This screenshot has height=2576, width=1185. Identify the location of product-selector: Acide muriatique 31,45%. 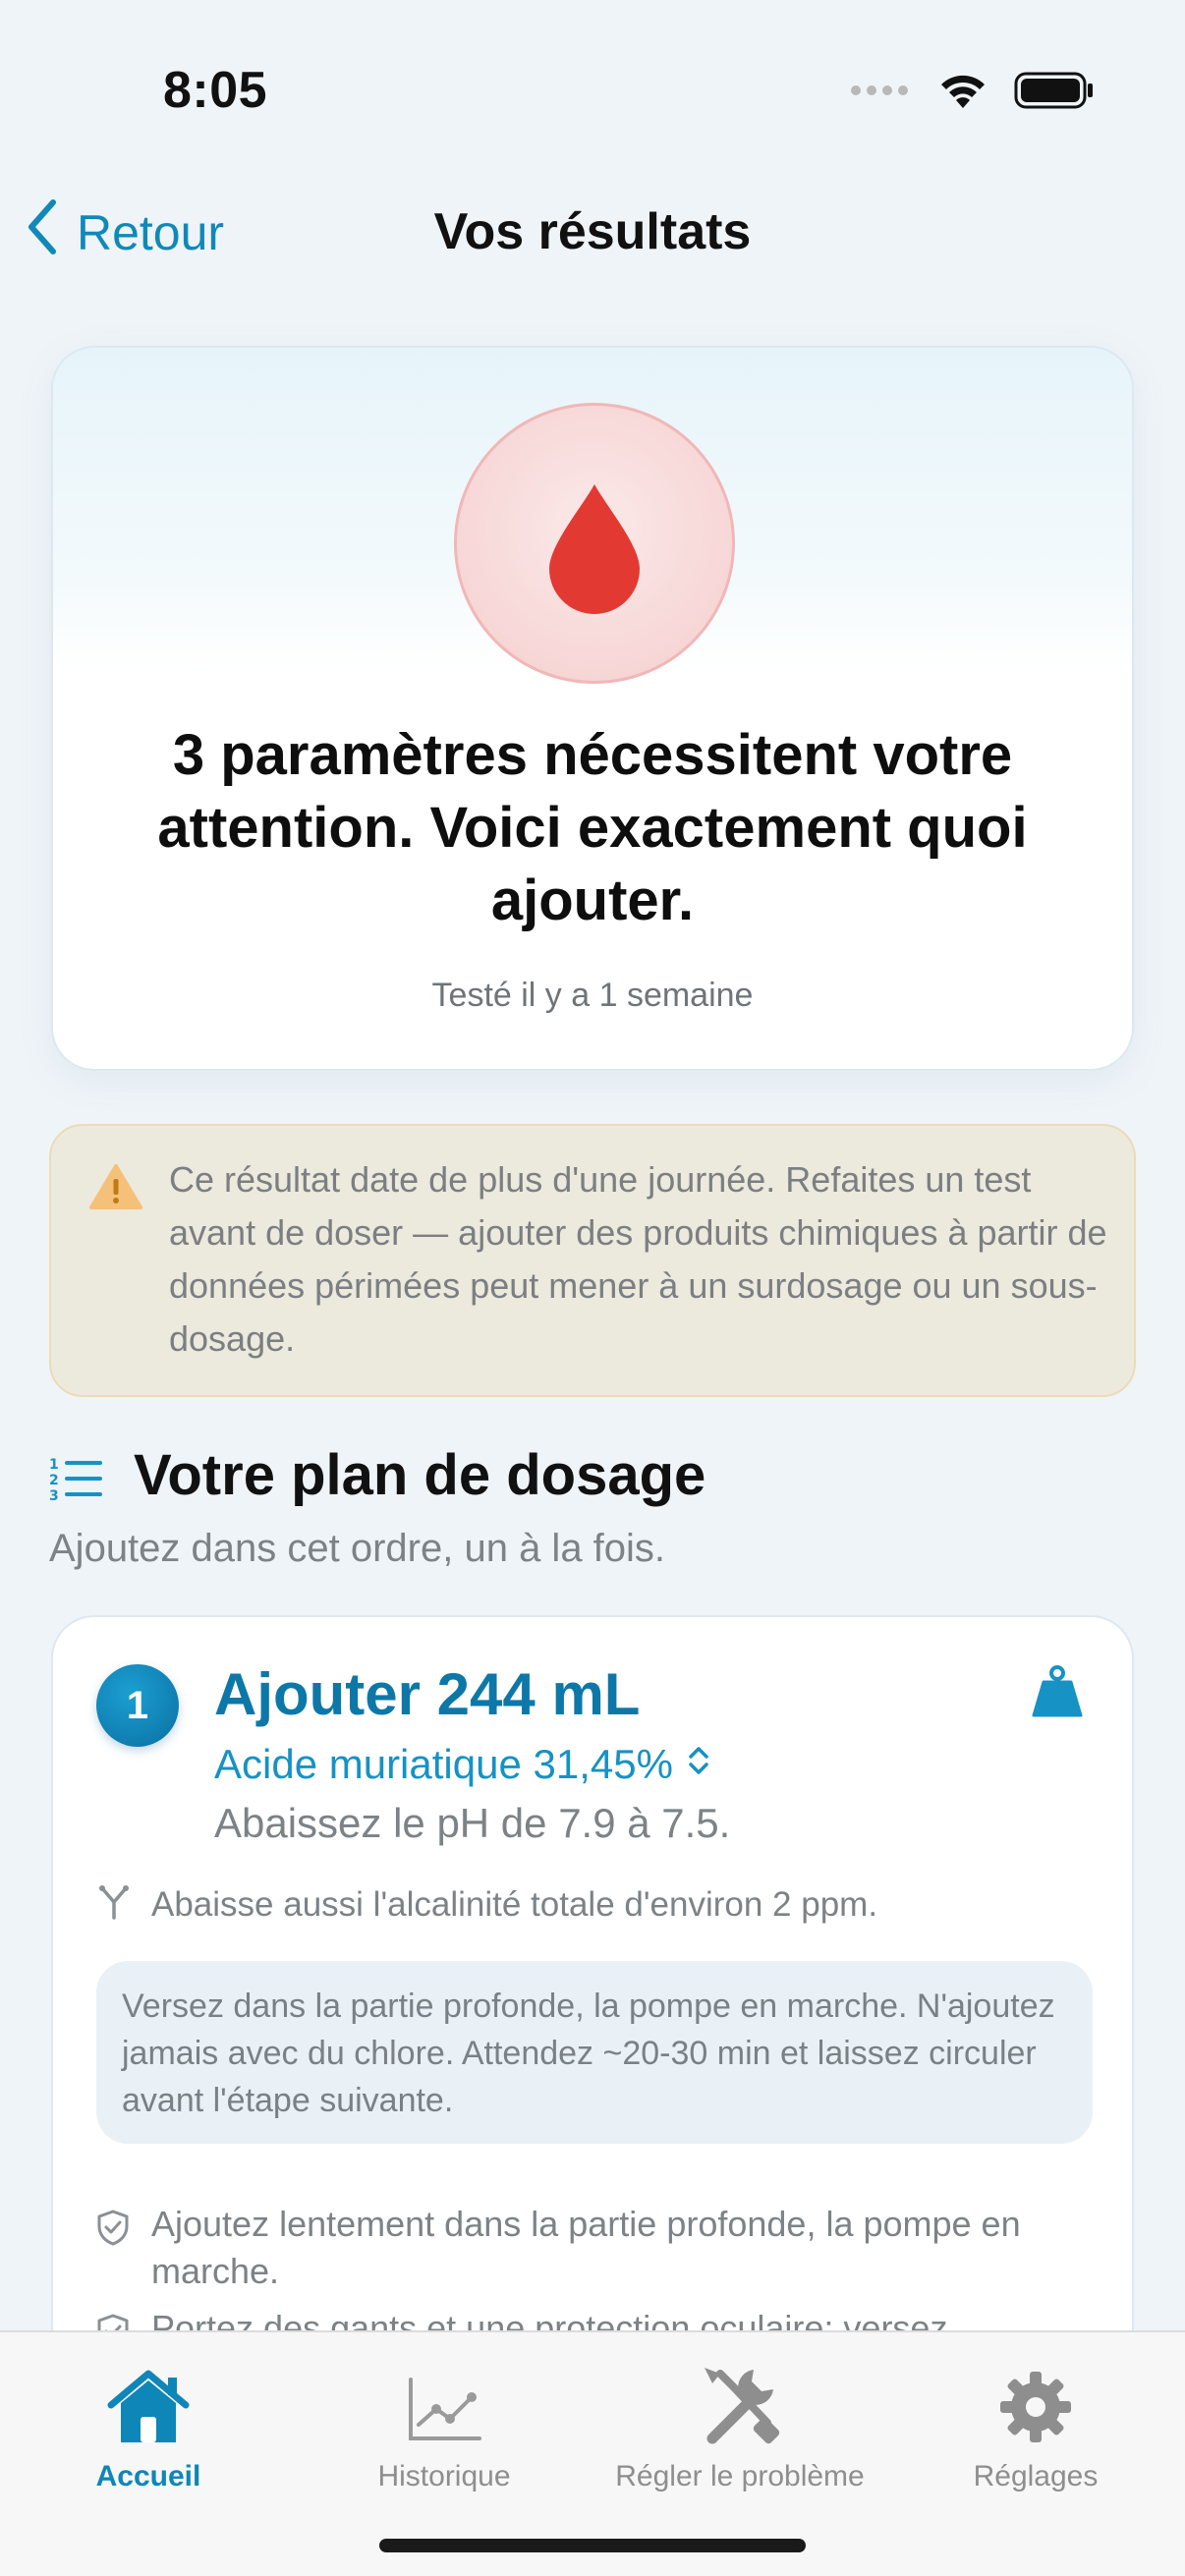
(462, 1764).